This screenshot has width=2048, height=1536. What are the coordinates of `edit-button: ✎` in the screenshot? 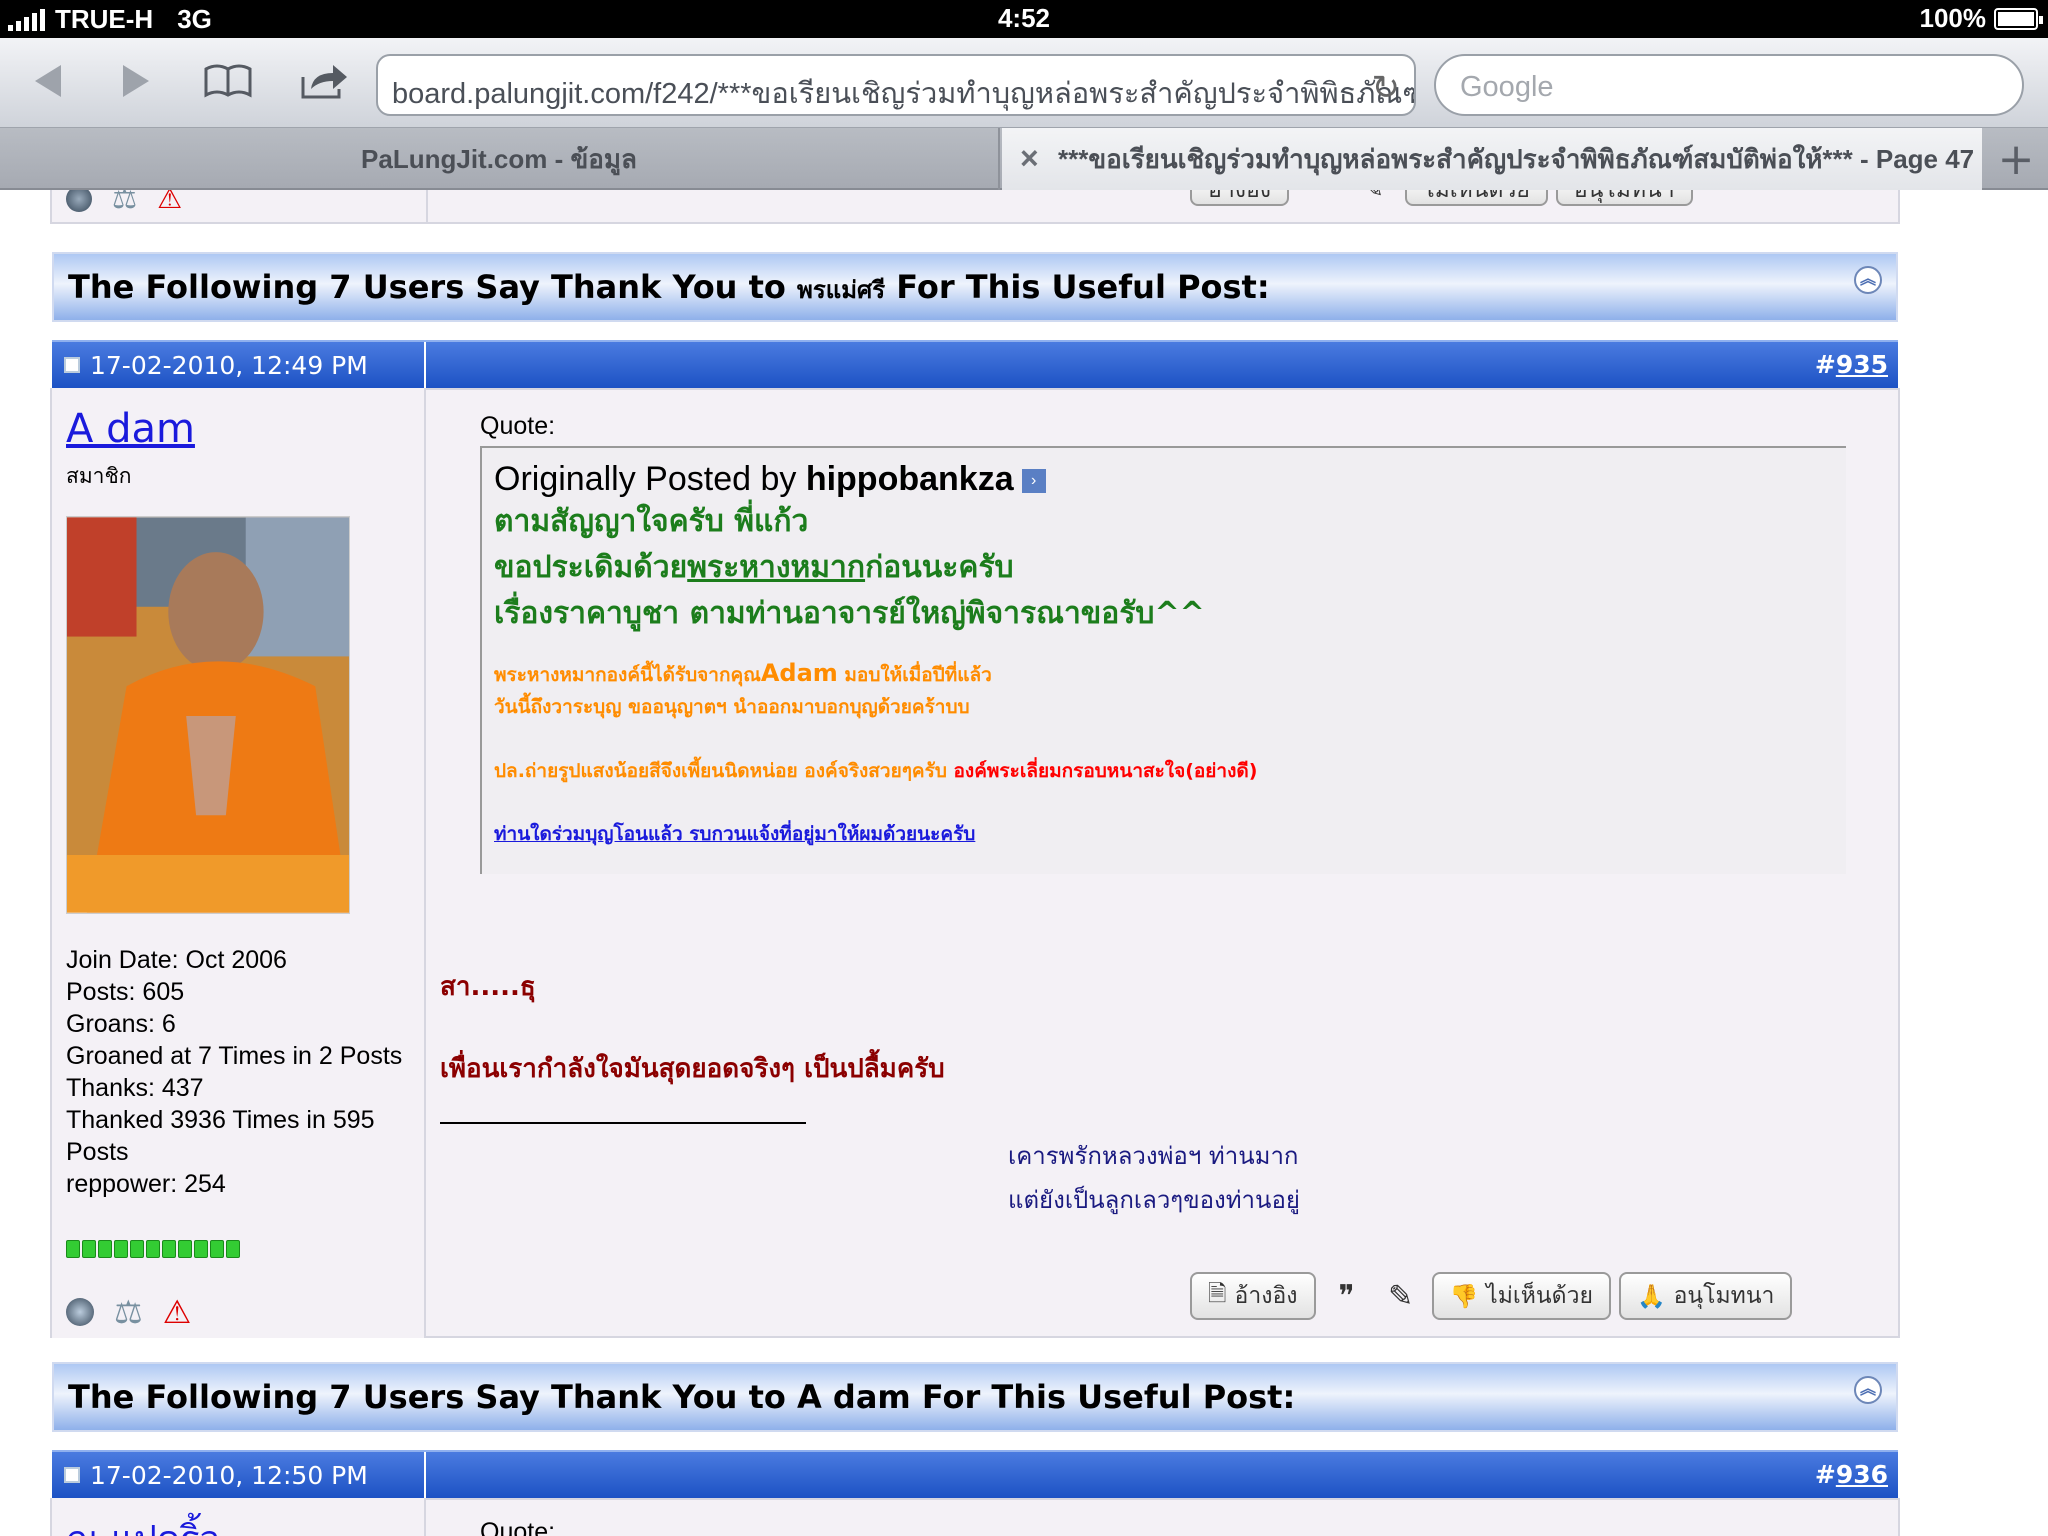 It's located at (1401, 1296).